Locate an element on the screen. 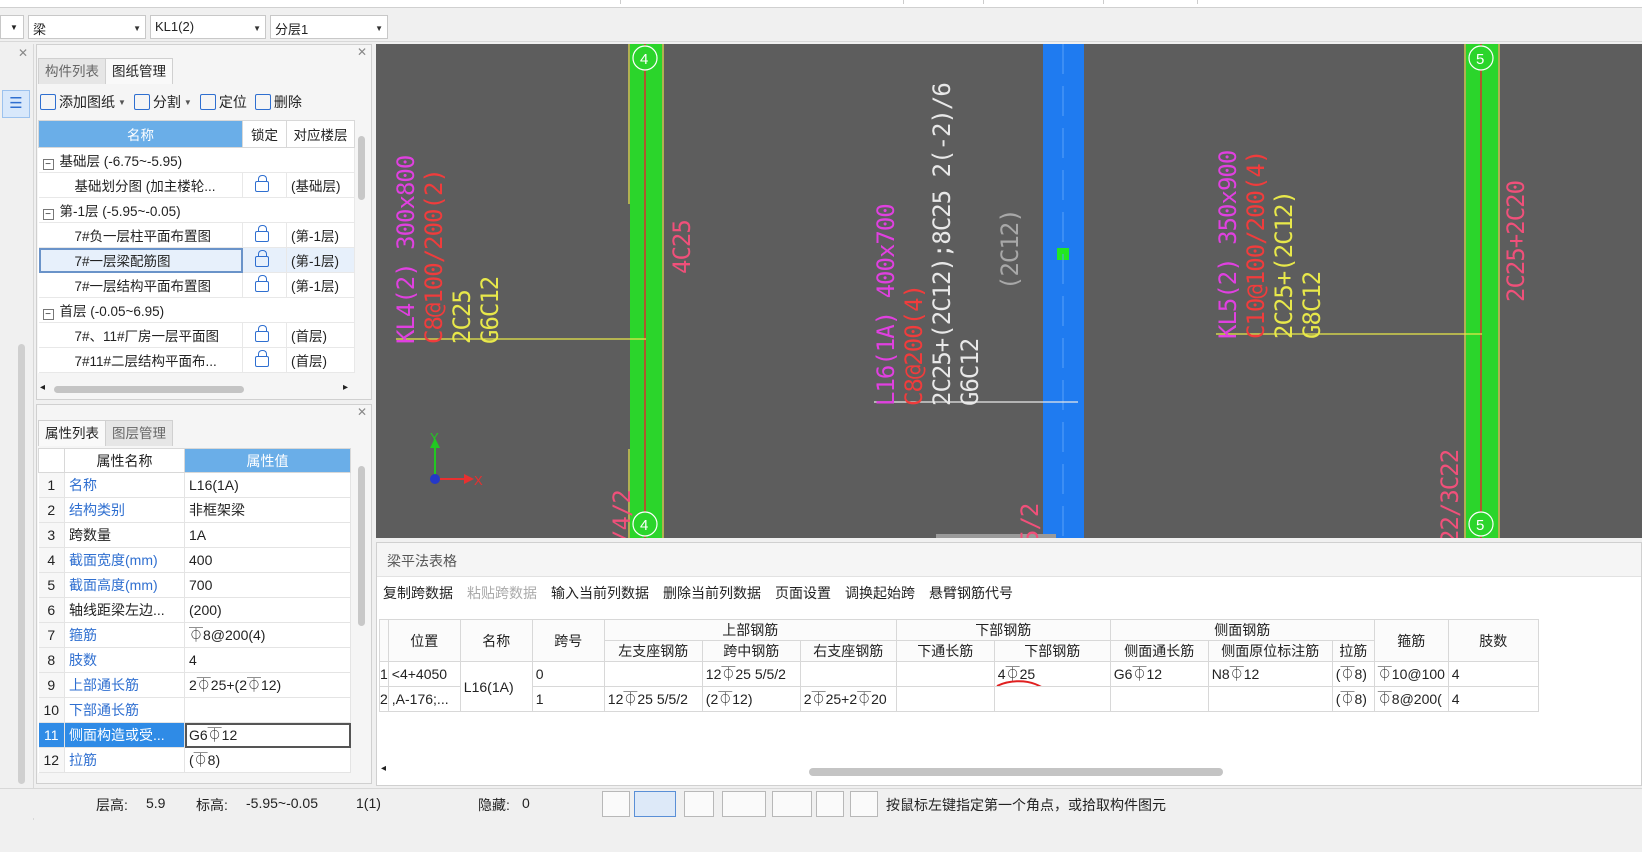 The height and width of the screenshot is (852, 1642). toolbar-button: 输入当前列数据 is located at coordinates (600, 593).